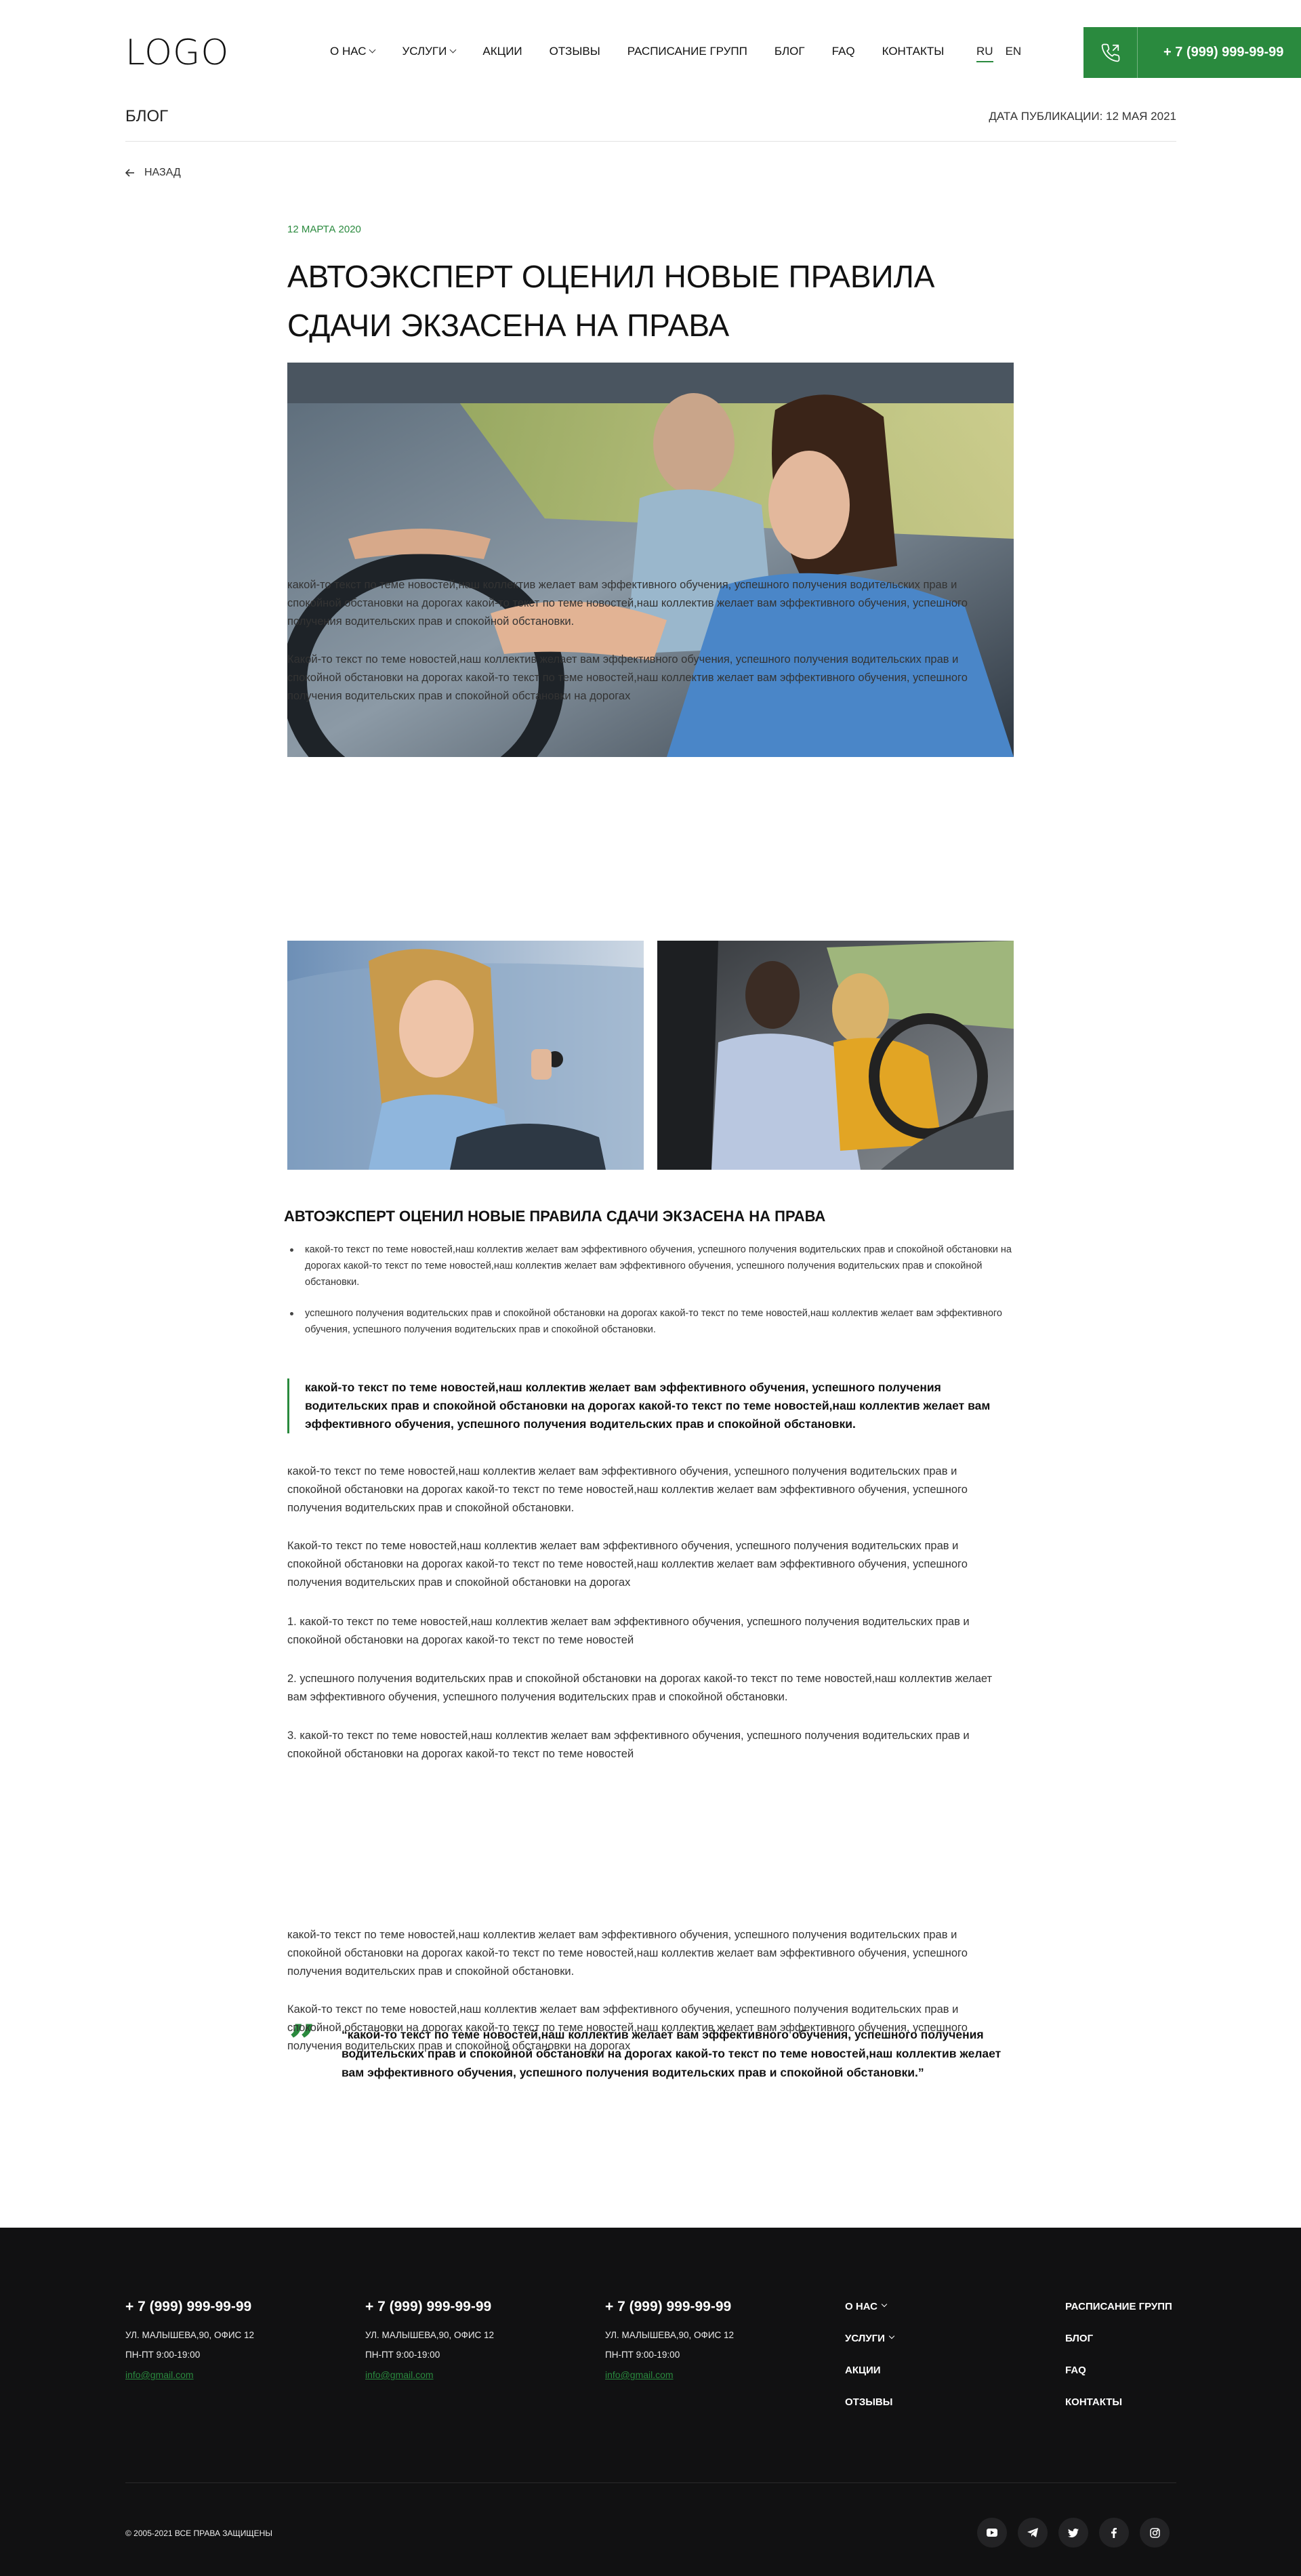 The image size is (1301, 2576). What do you see at coordinates (129, 173) in the screenshot?
I see `arrow-left-icon` at bounding box center [129, 173].